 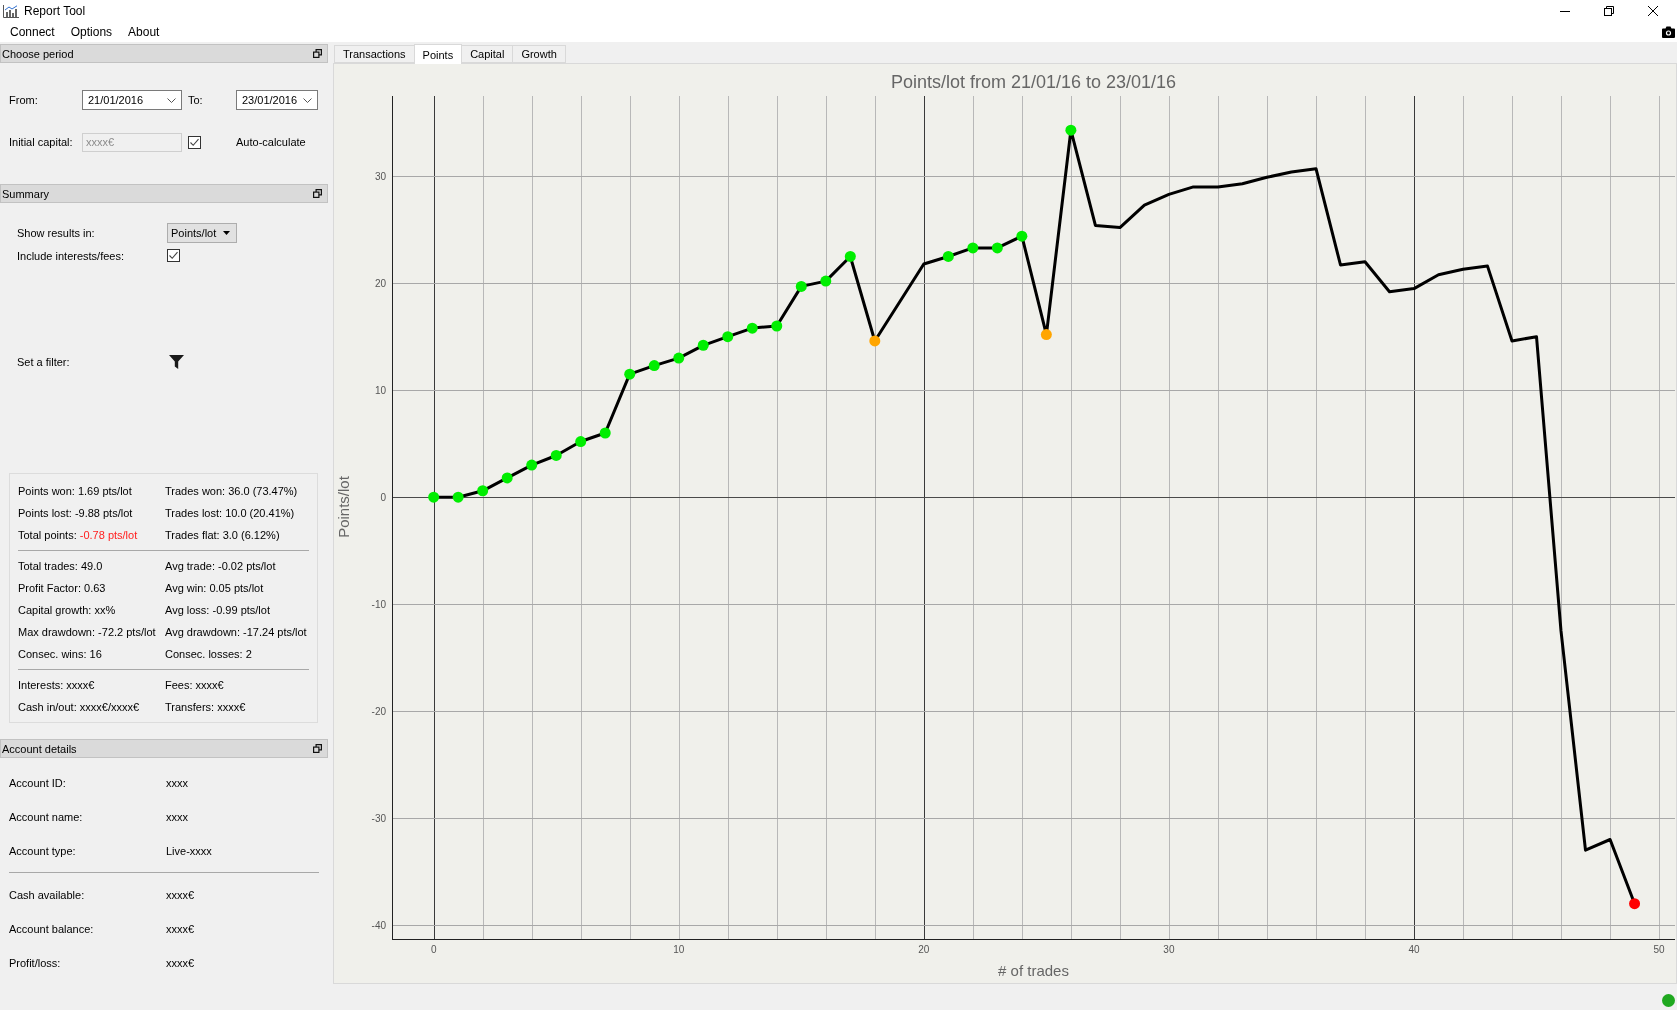 What do you see at coordinates (42, 851) in the screenshot?
I see `field-label: Account type:` at bounding box center [42, 851].